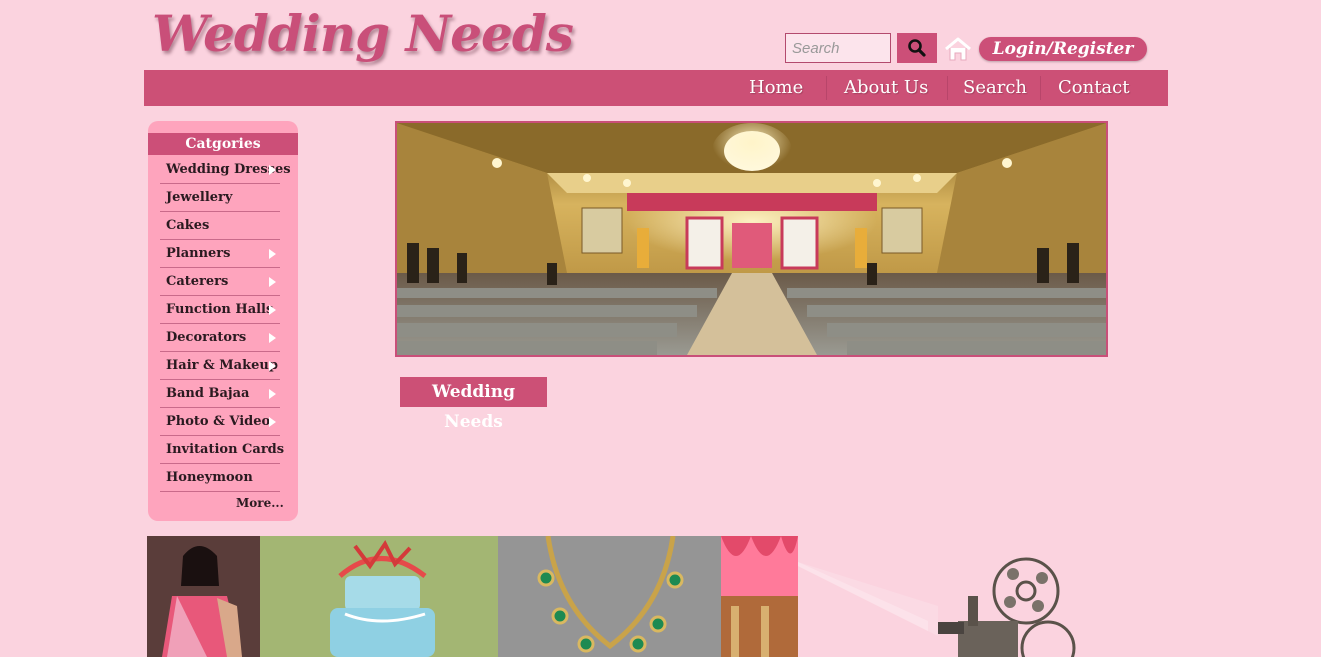 This screenshot has width=1321, height=657. What do you see at coordinates (1093, 88) in the screenshot?
I see `nav-contact: Contact` at bounding box center [1093, 88].